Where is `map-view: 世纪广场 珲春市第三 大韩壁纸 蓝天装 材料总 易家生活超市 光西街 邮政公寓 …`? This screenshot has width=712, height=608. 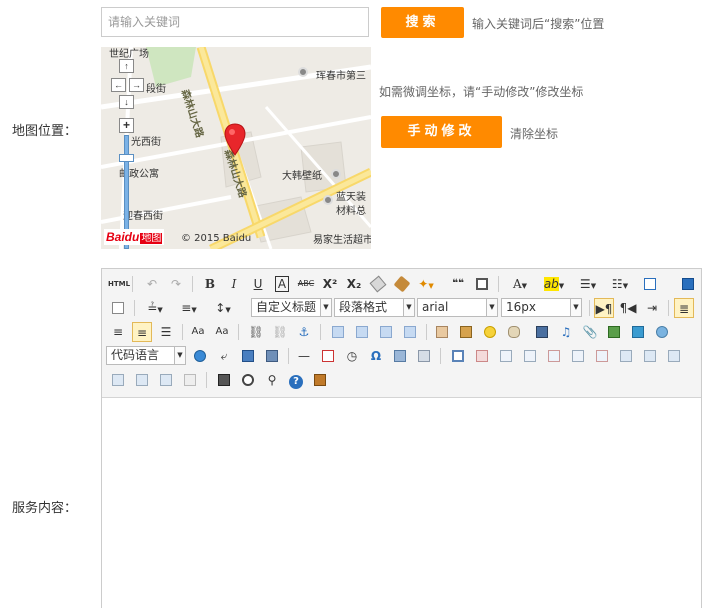
map-view: 世纪广场 珲春市第三 大韩壁纸 蓝天装 材料总 易家生活超市 光西街 邮政公寓 … is located at coordinates (236, 148).